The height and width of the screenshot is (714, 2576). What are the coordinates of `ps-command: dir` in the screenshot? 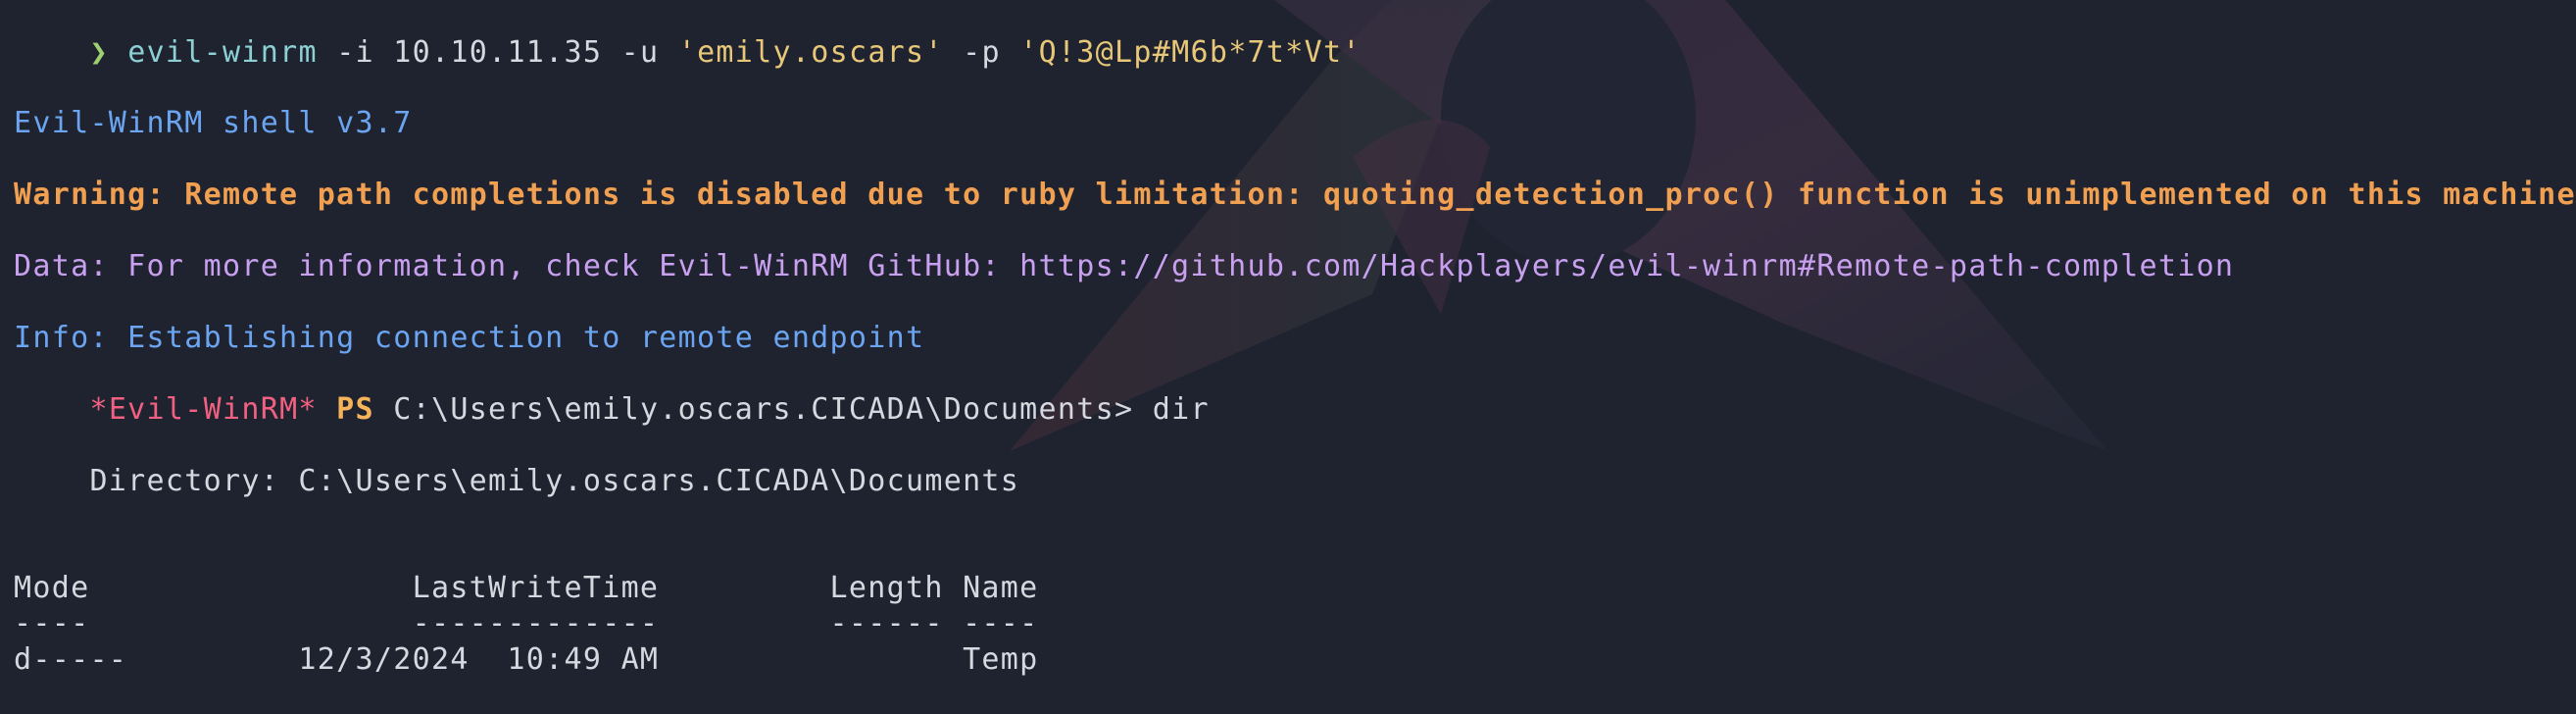 It's located at (1181, 409).